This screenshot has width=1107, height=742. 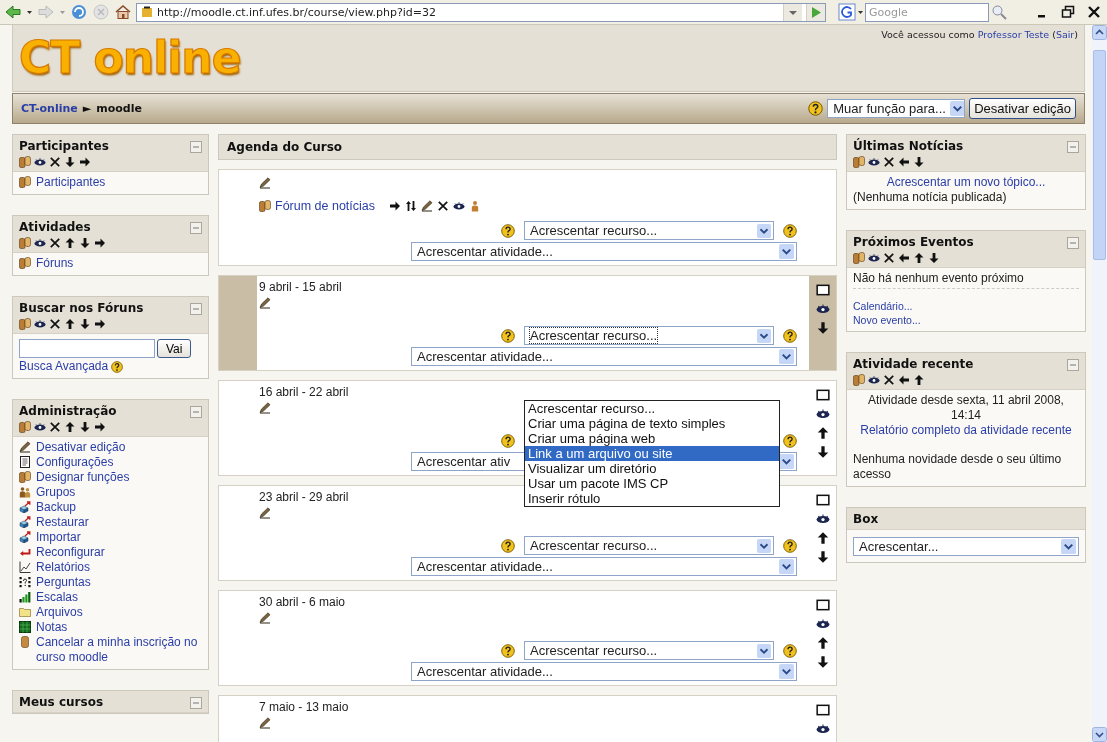 What do you see at coordinates (304, 707) in the screenshot?
I see `section-title: 7 maio - 13 maio` at bounding box center [304, 707].